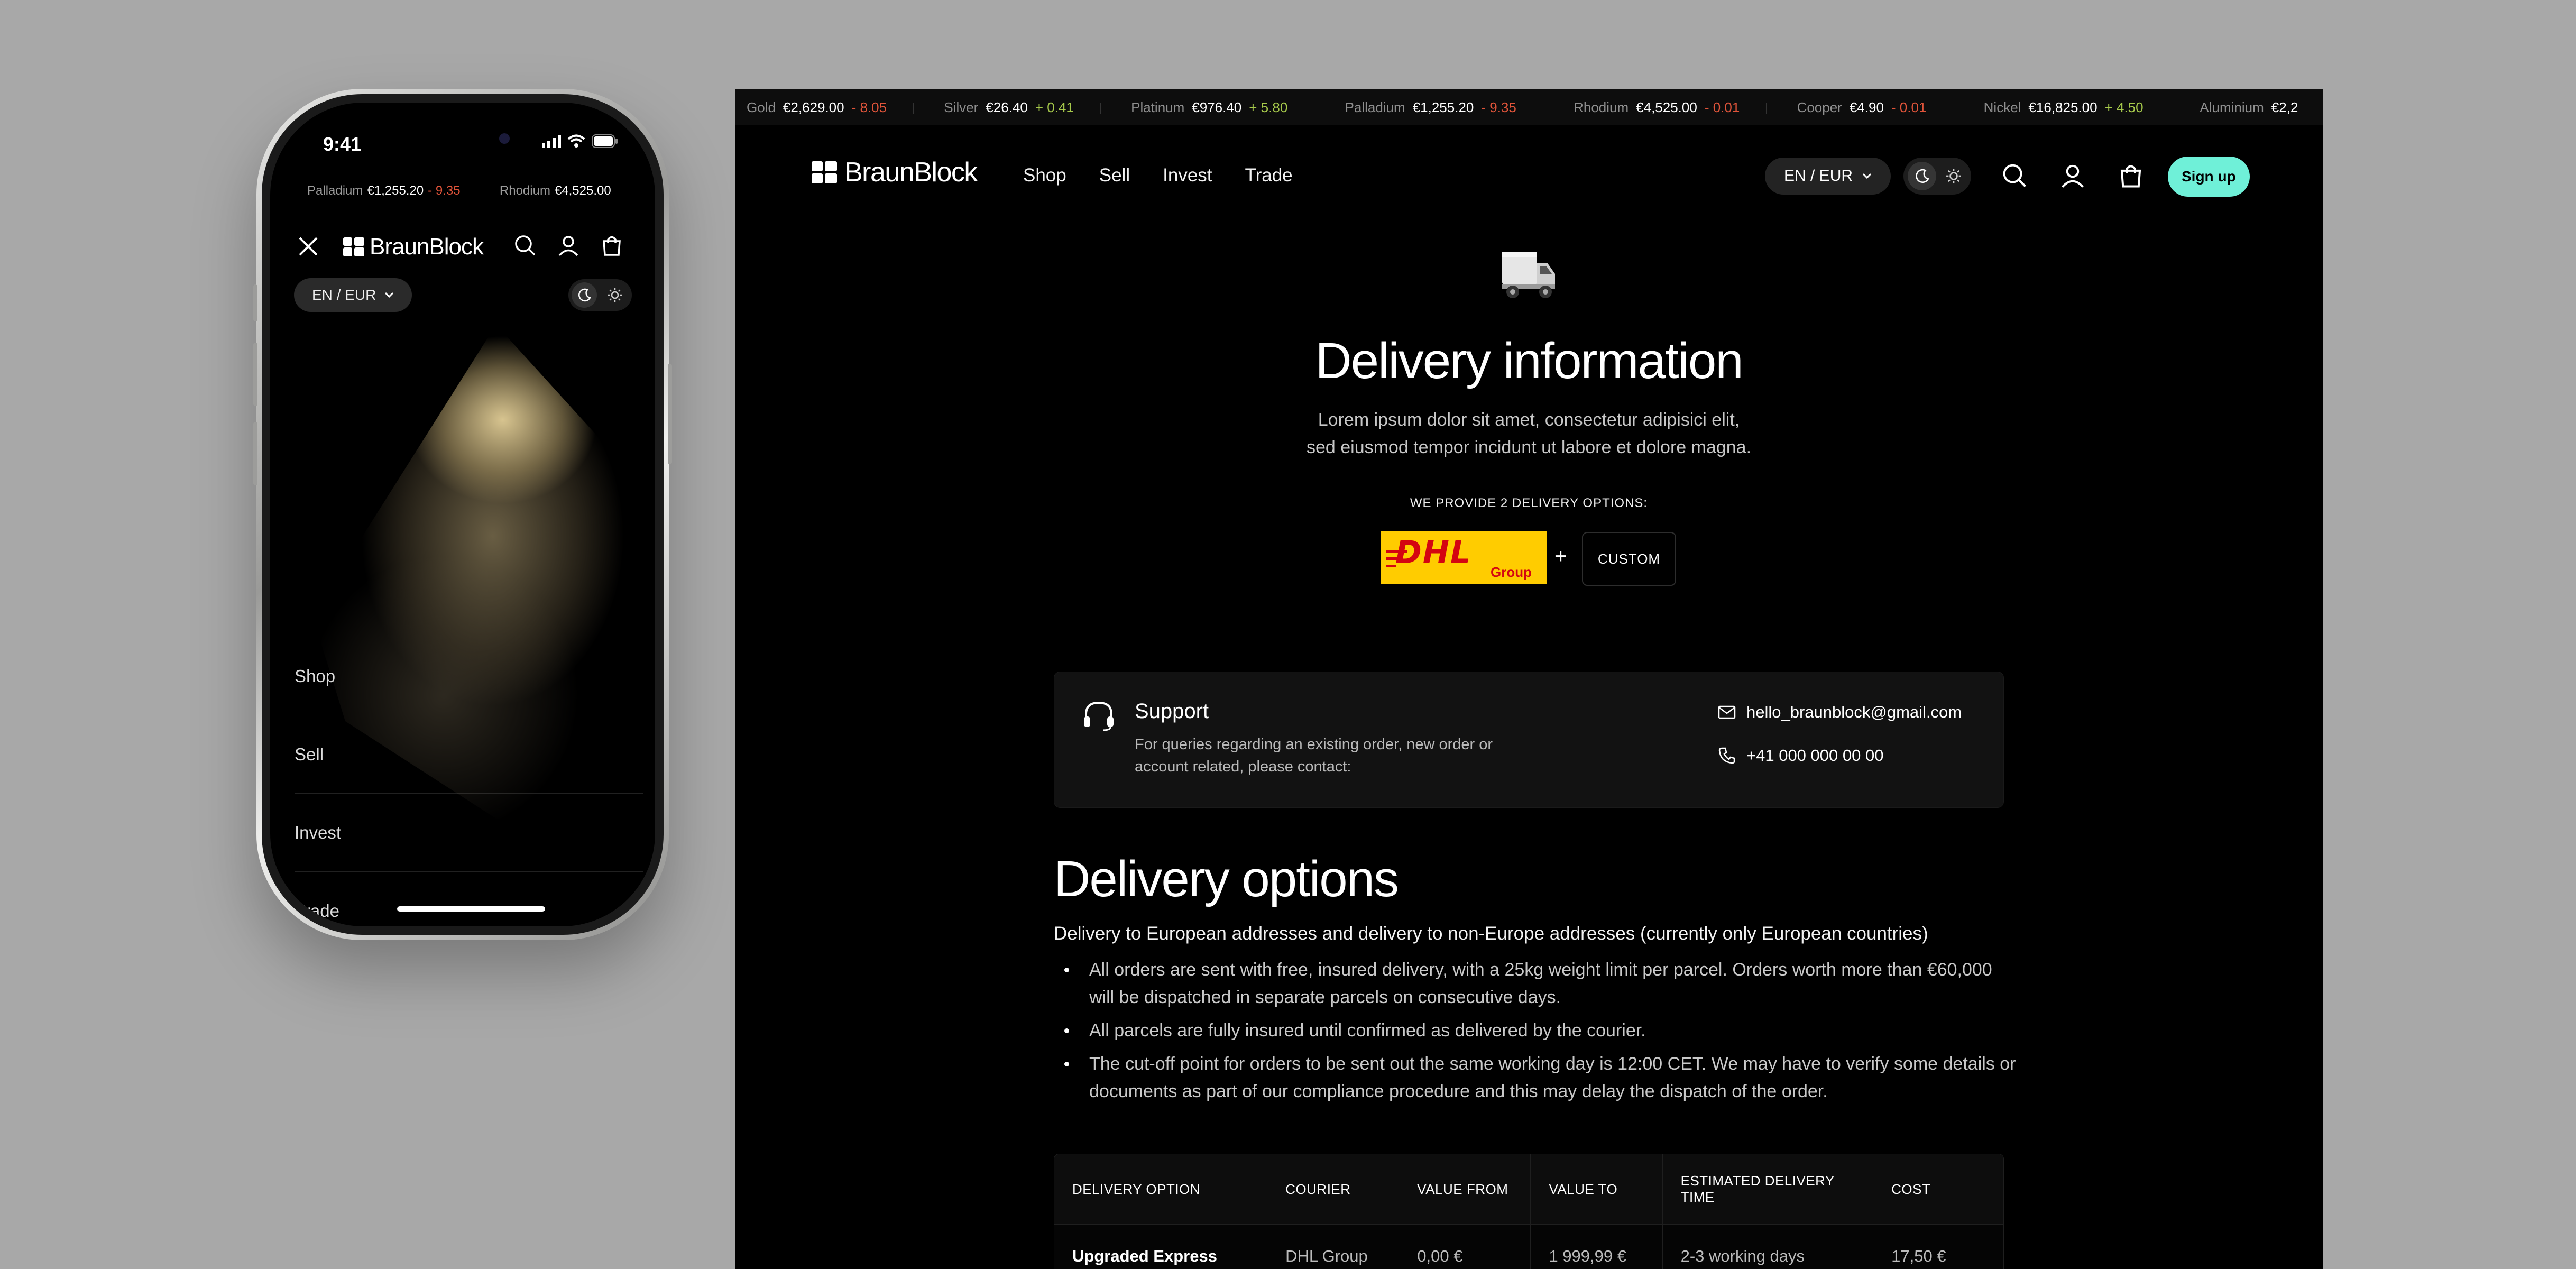  I want to click on table-header: DELIVERY OPTION, so click(1161, 1189).